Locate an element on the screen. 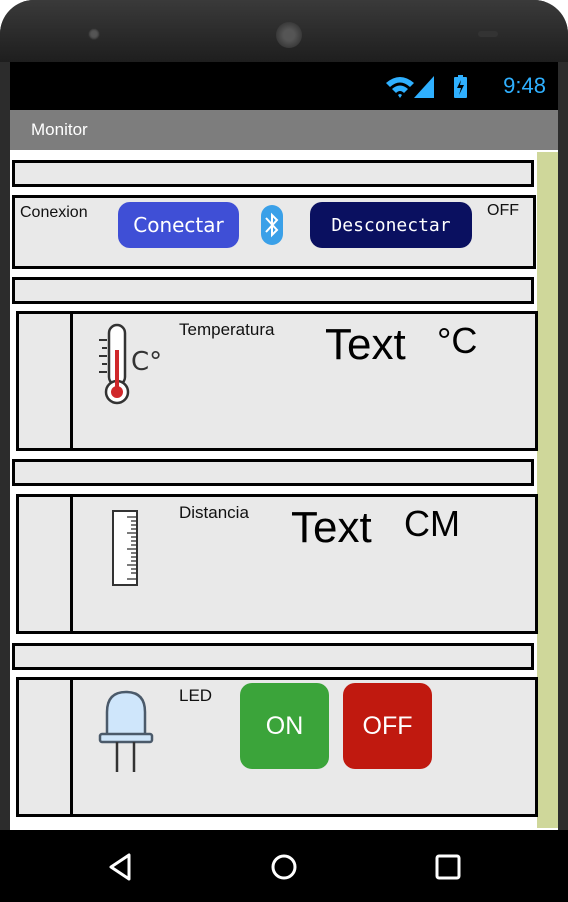 The image size is (568, 902). led-side-cell is located at coordinates (46, 747).